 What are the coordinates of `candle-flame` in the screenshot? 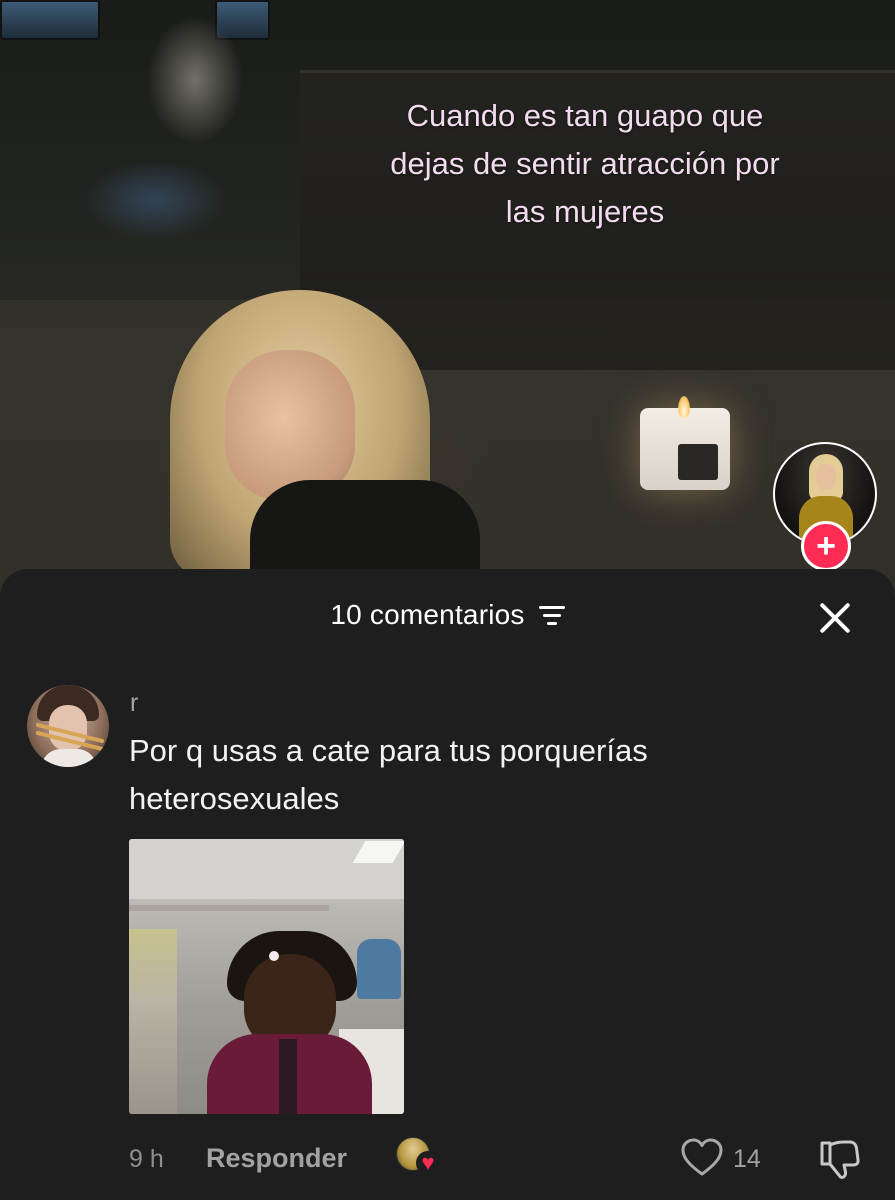 It's located at (684, 407).